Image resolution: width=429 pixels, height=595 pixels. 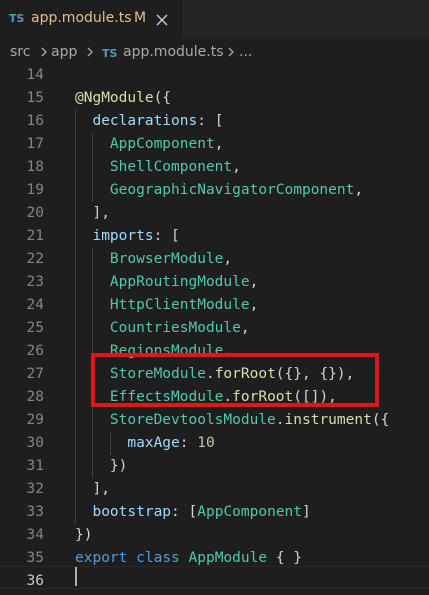 I want to click on line-number: 17, so click(x=35, y=144).